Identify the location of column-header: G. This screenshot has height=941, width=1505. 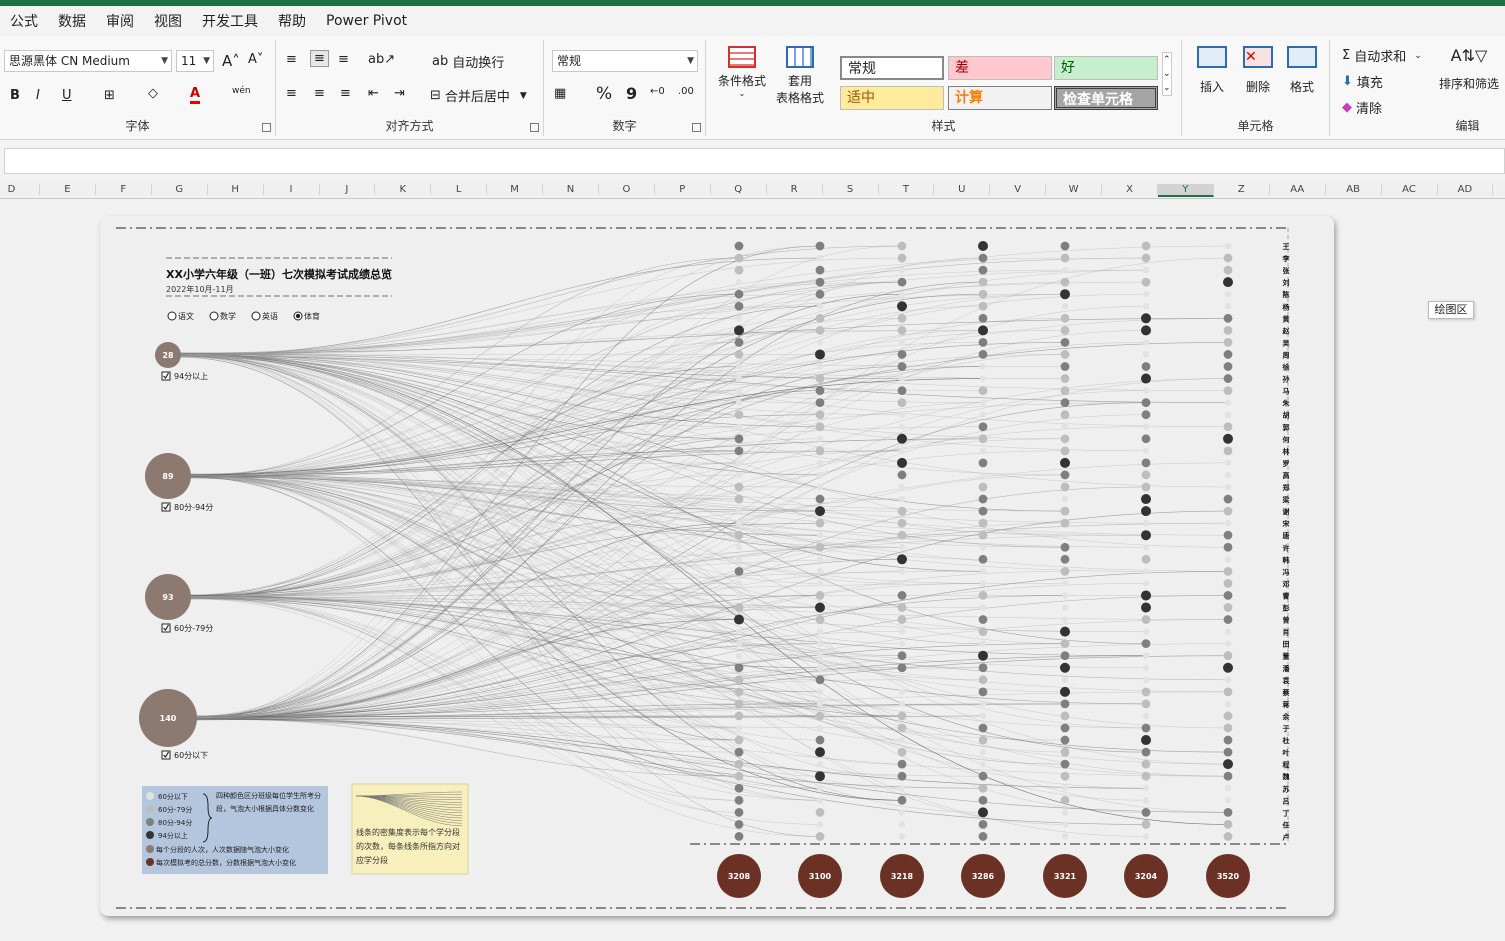
(180, 189).